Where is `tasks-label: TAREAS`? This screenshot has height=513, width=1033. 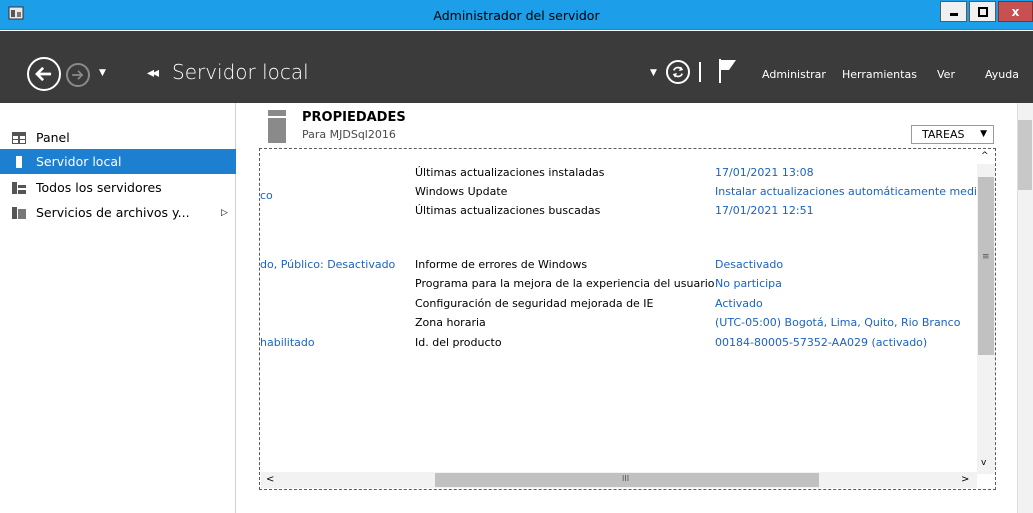
tasks-label: TAREAS is located at coordinates (943, 134).